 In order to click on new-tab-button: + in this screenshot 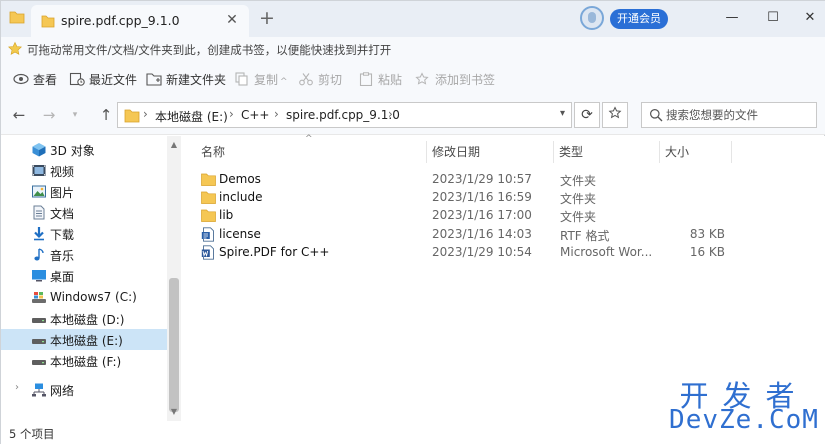, I will do `click(267, 18)`.